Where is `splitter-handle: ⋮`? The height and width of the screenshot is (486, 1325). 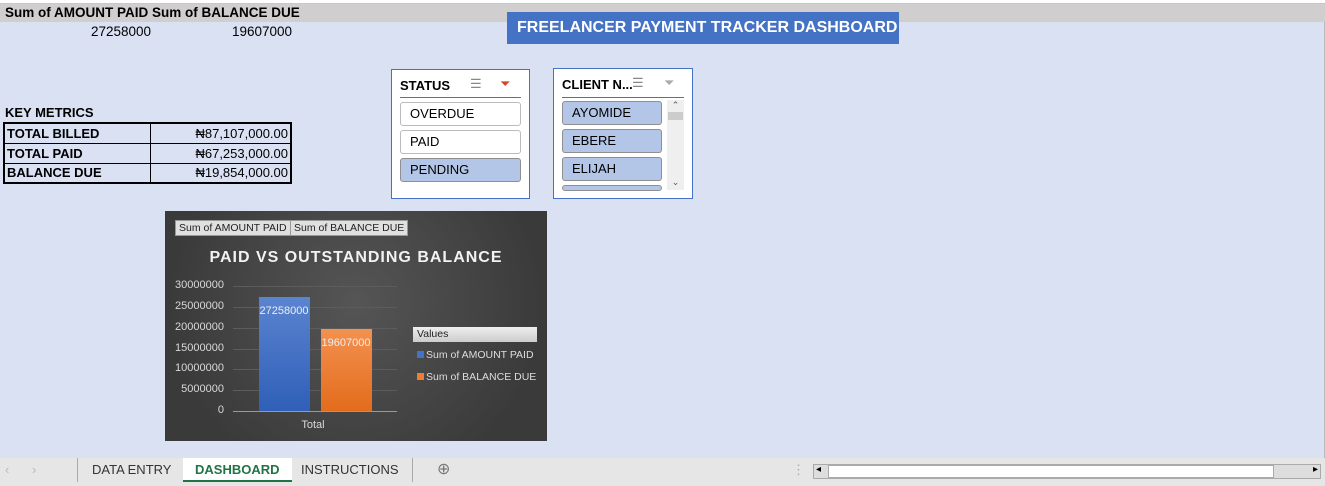
splitter-handle: ⋮ is located at coordinates (798, 470).